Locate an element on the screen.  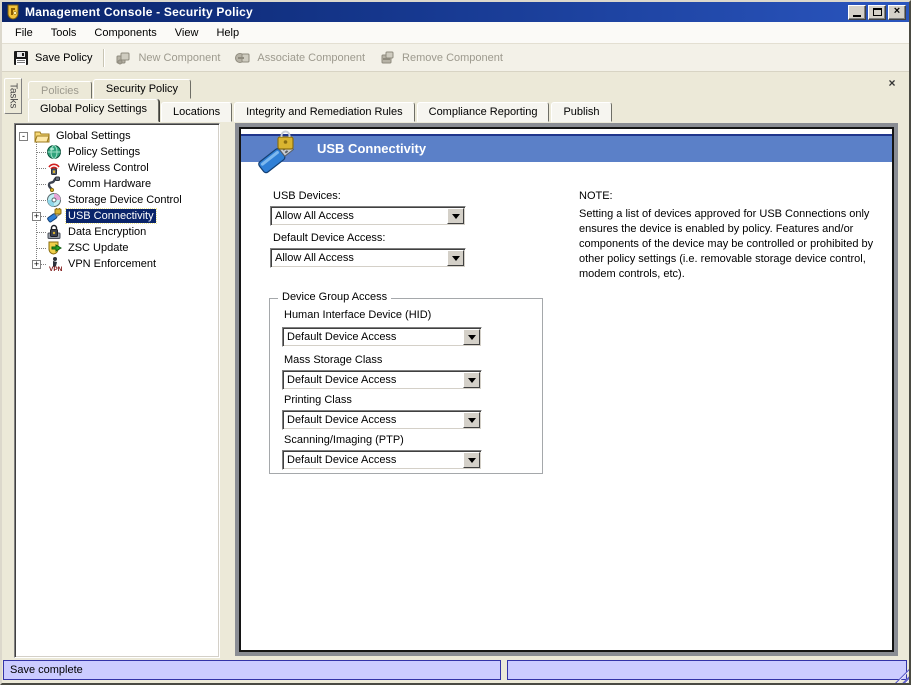
pane-close-icon: × is located at coordinates (892, 83).